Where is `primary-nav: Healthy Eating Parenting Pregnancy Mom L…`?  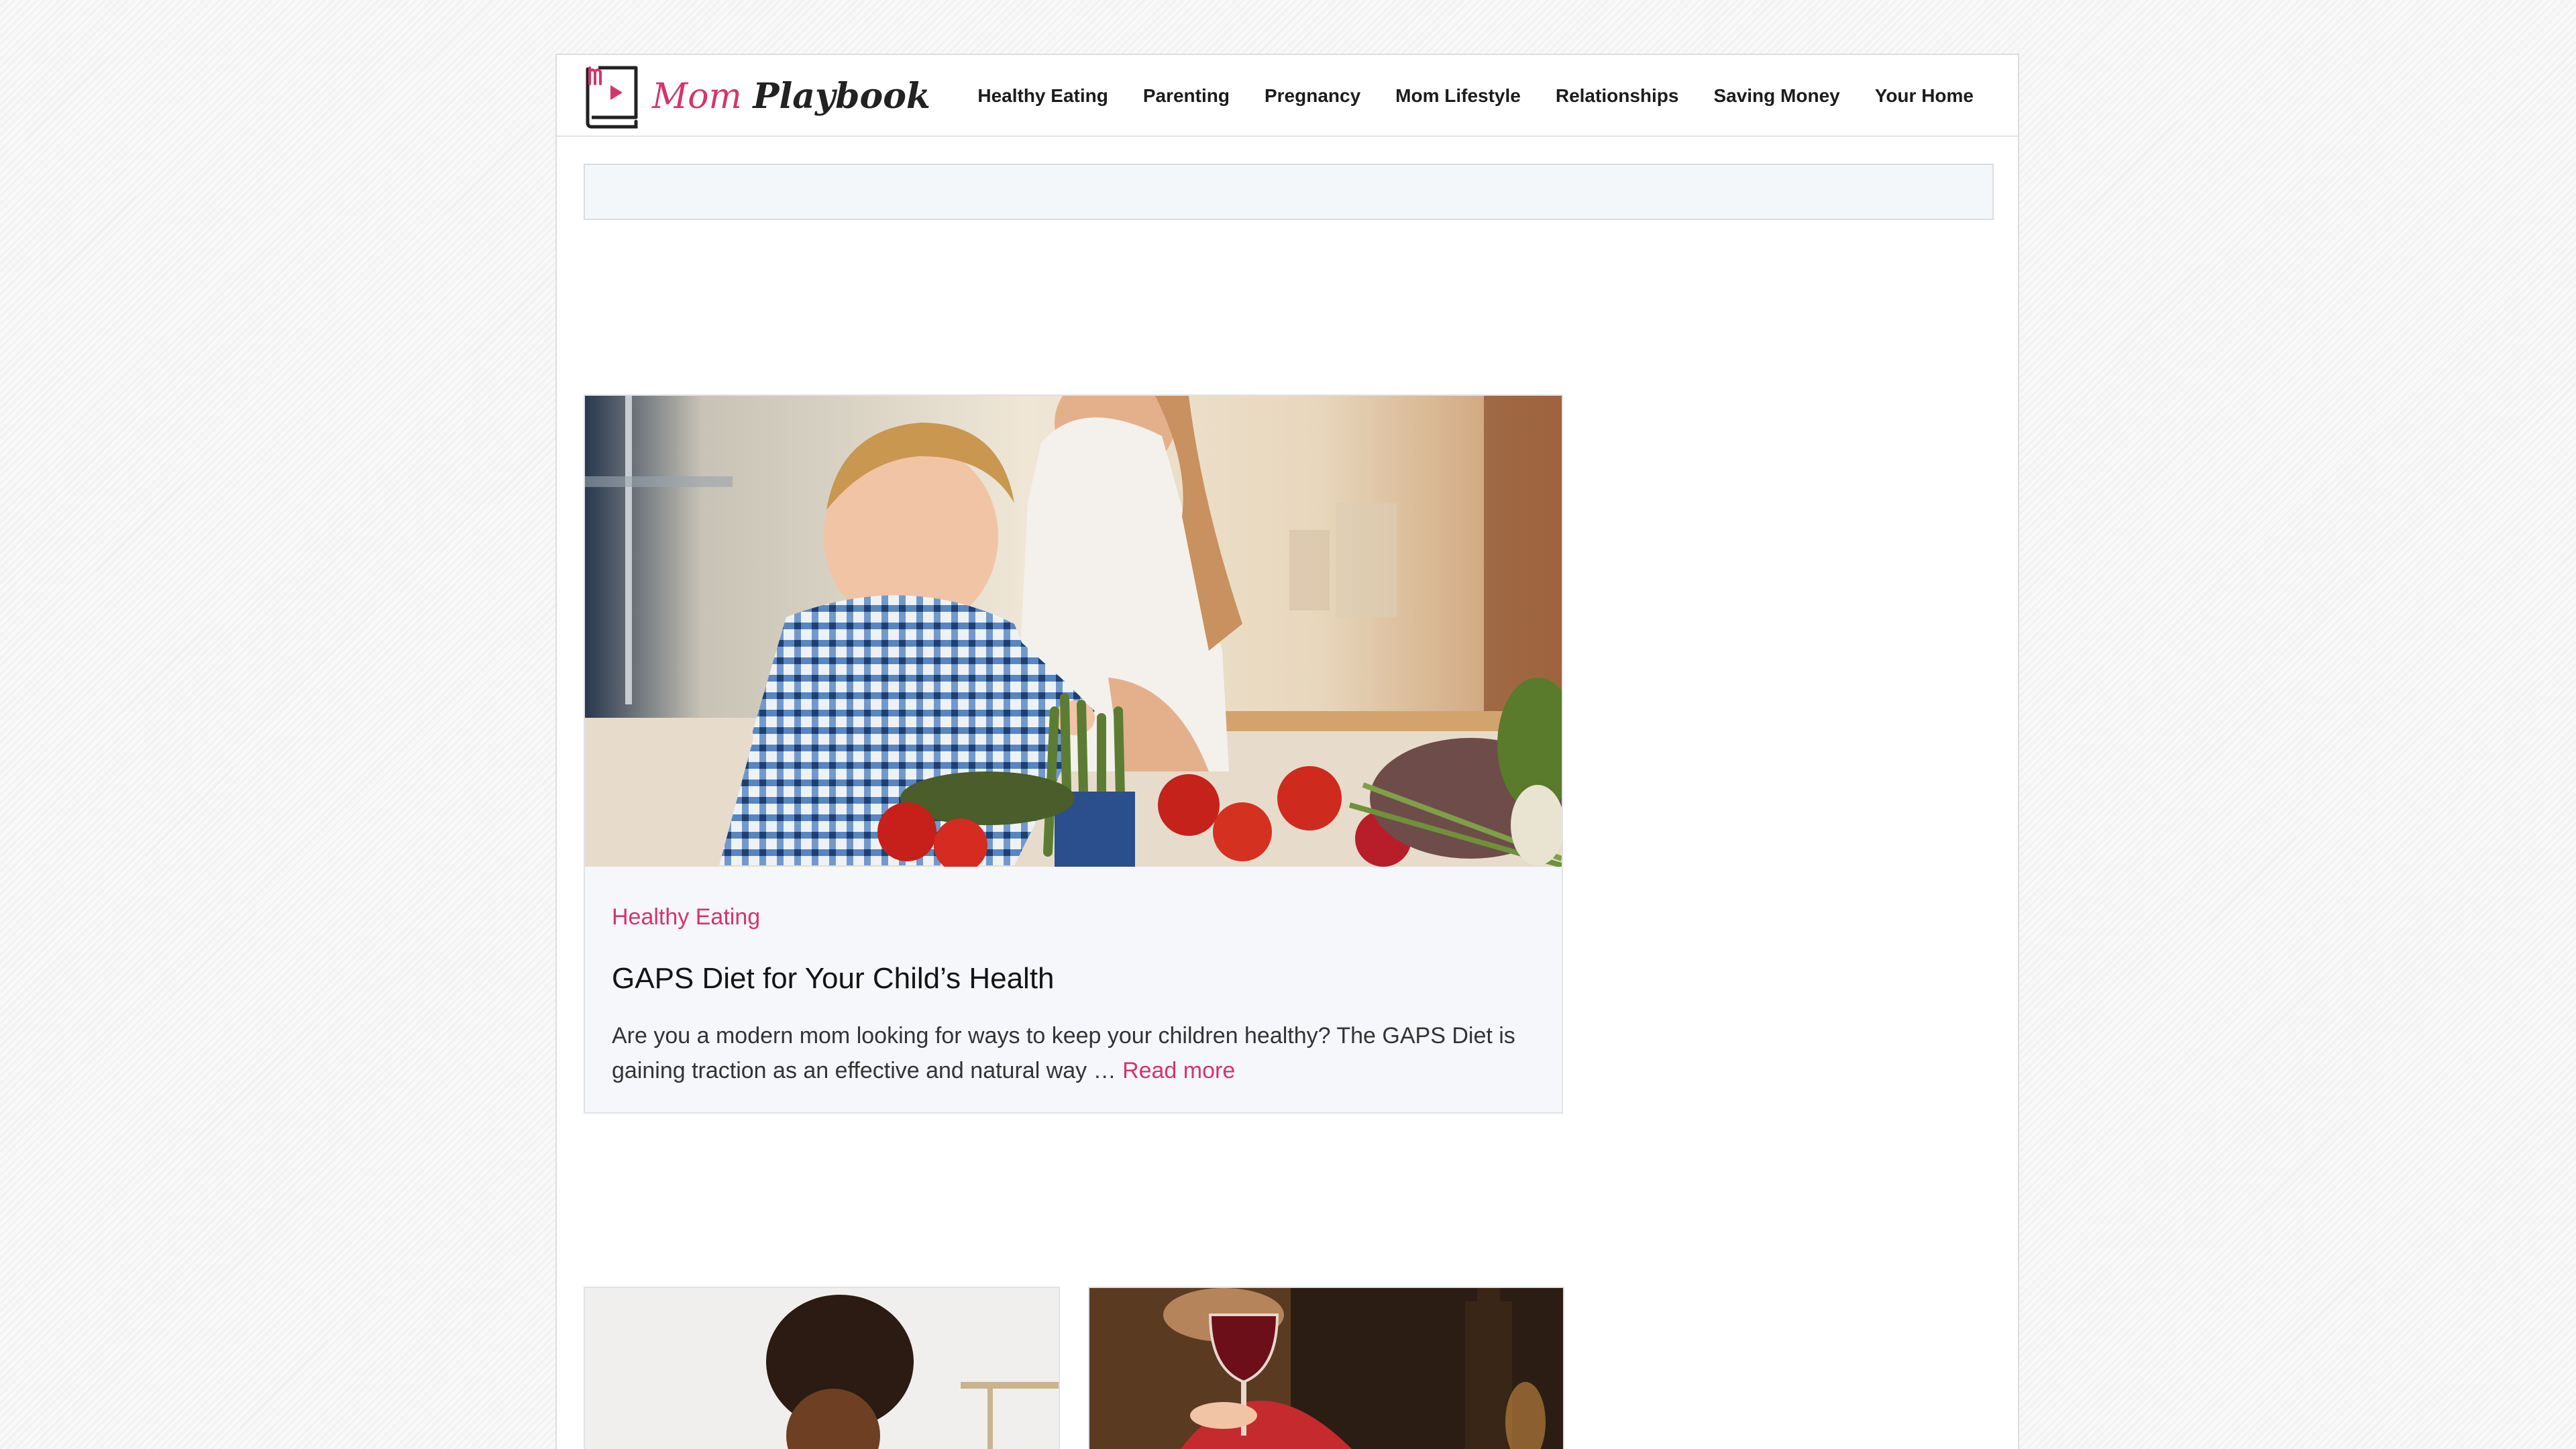
primary-nav: Healthy Eating Parenting Pregnancy Mom L… is located at coordinates (1475, 96).